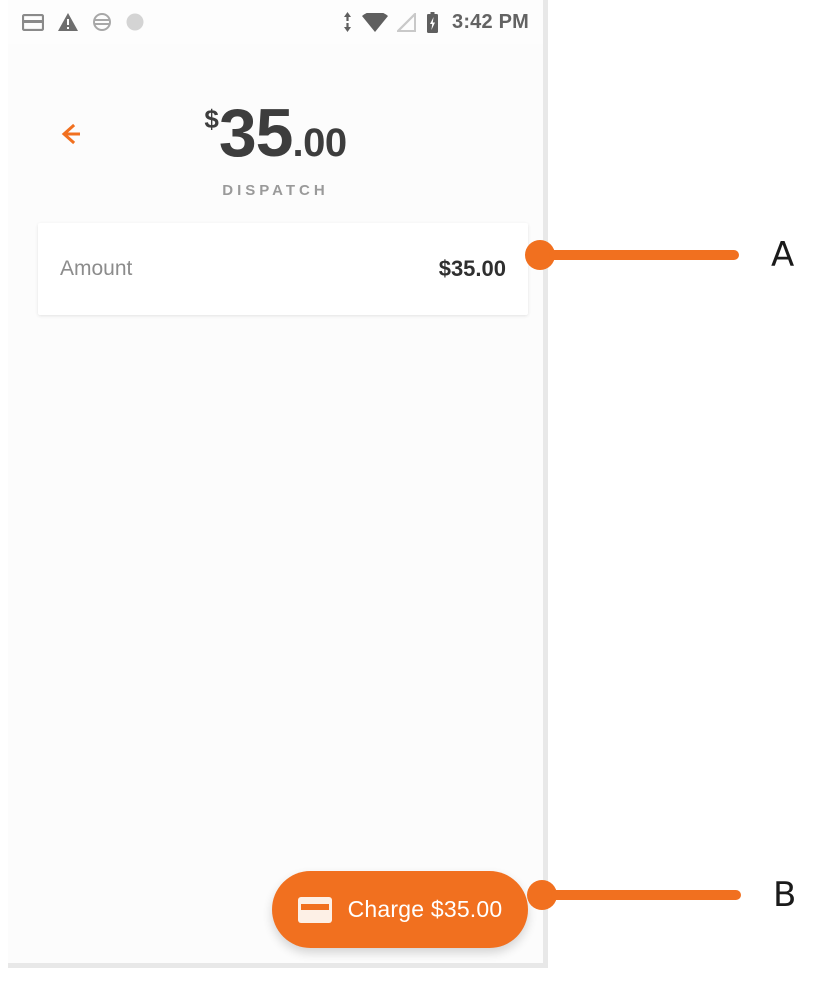 The width and height of the screenshot is (820, 999). Describe the element at coordinates (425, 909) in the screenshot. I see `charge-button-label: Charge $35.00` at that location.